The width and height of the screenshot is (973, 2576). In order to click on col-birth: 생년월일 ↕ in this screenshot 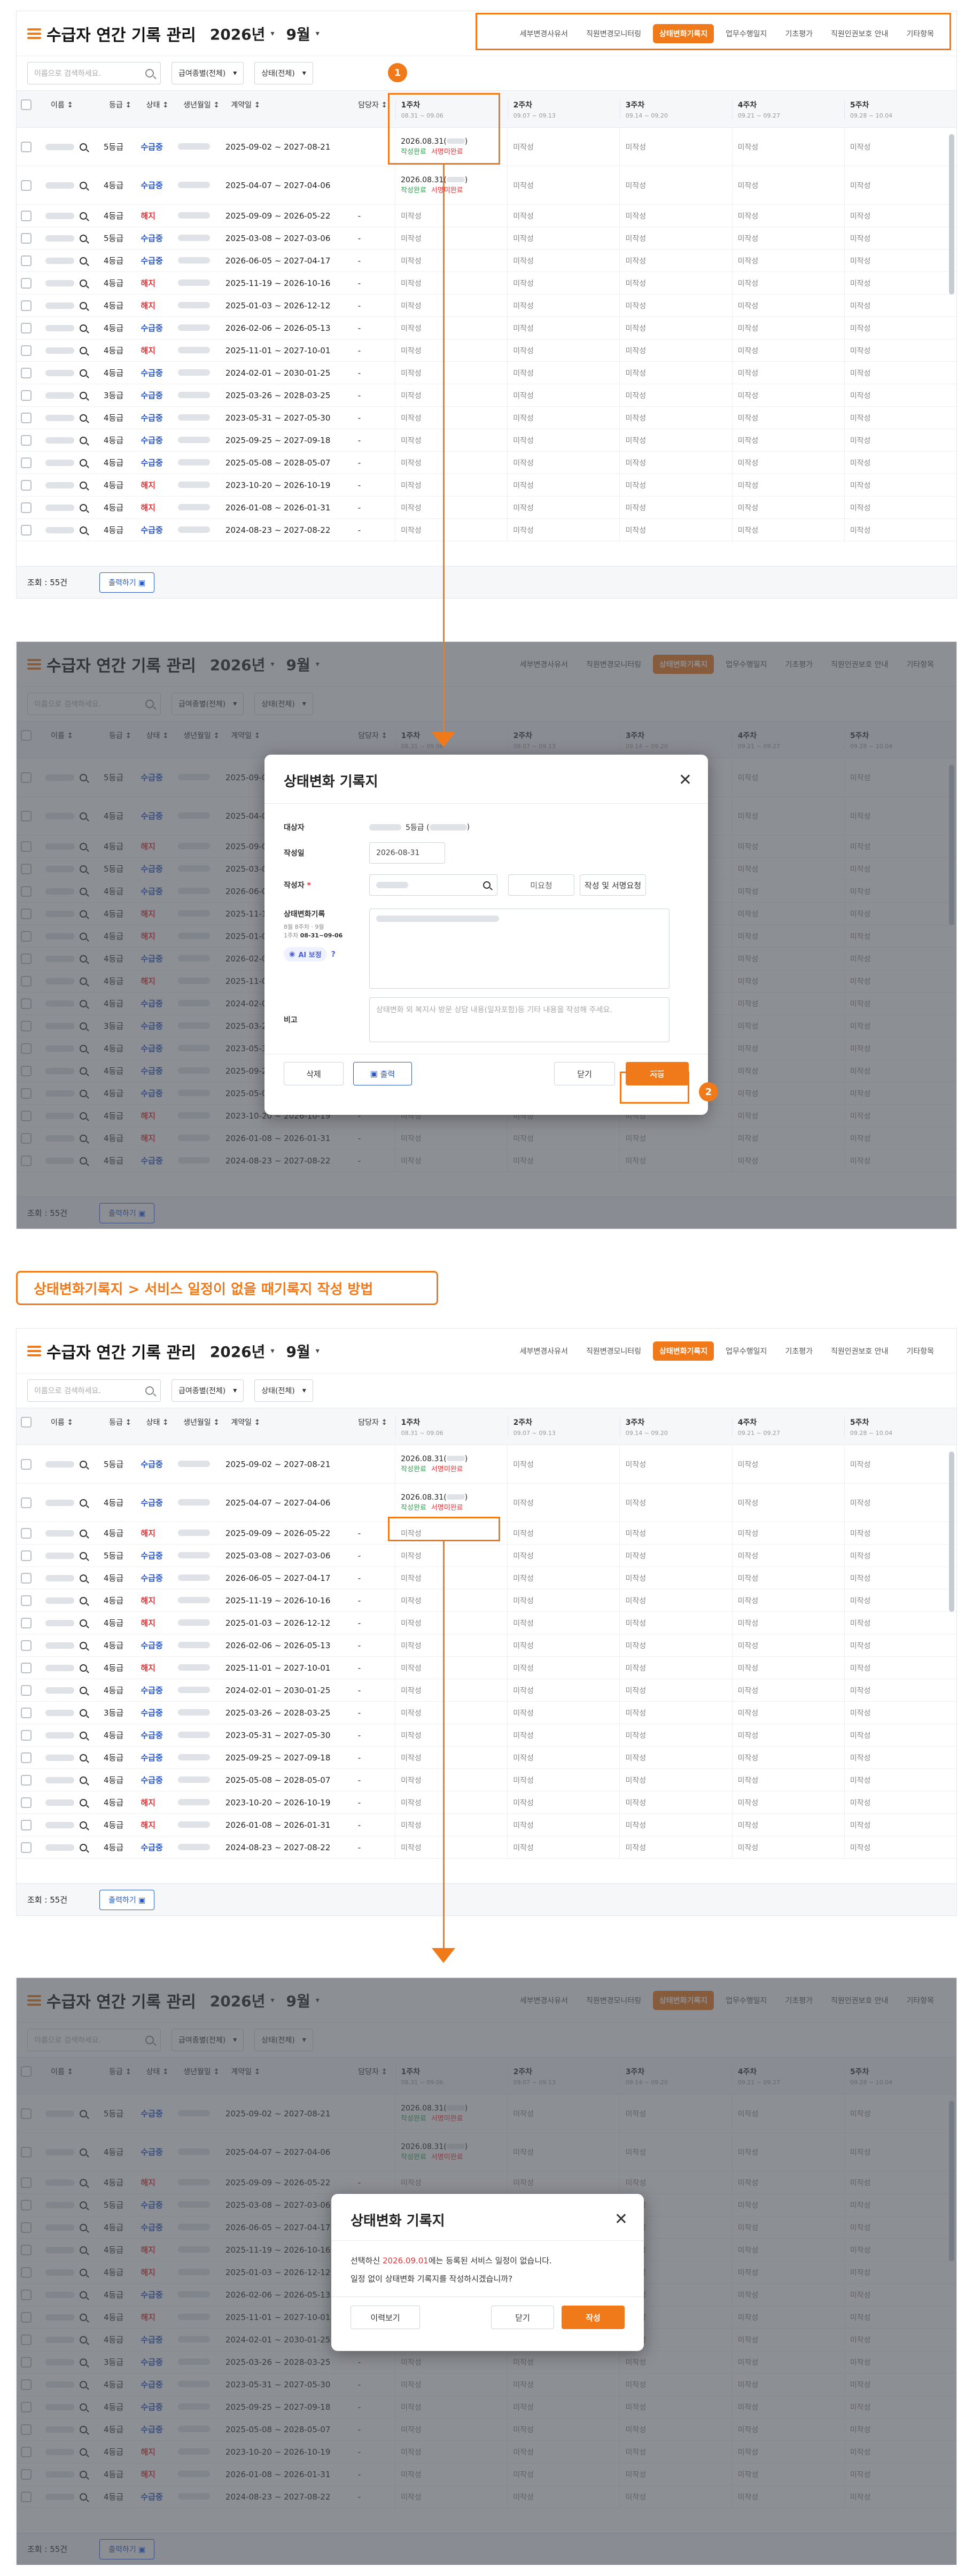, I will do `click(201, 1422)`.